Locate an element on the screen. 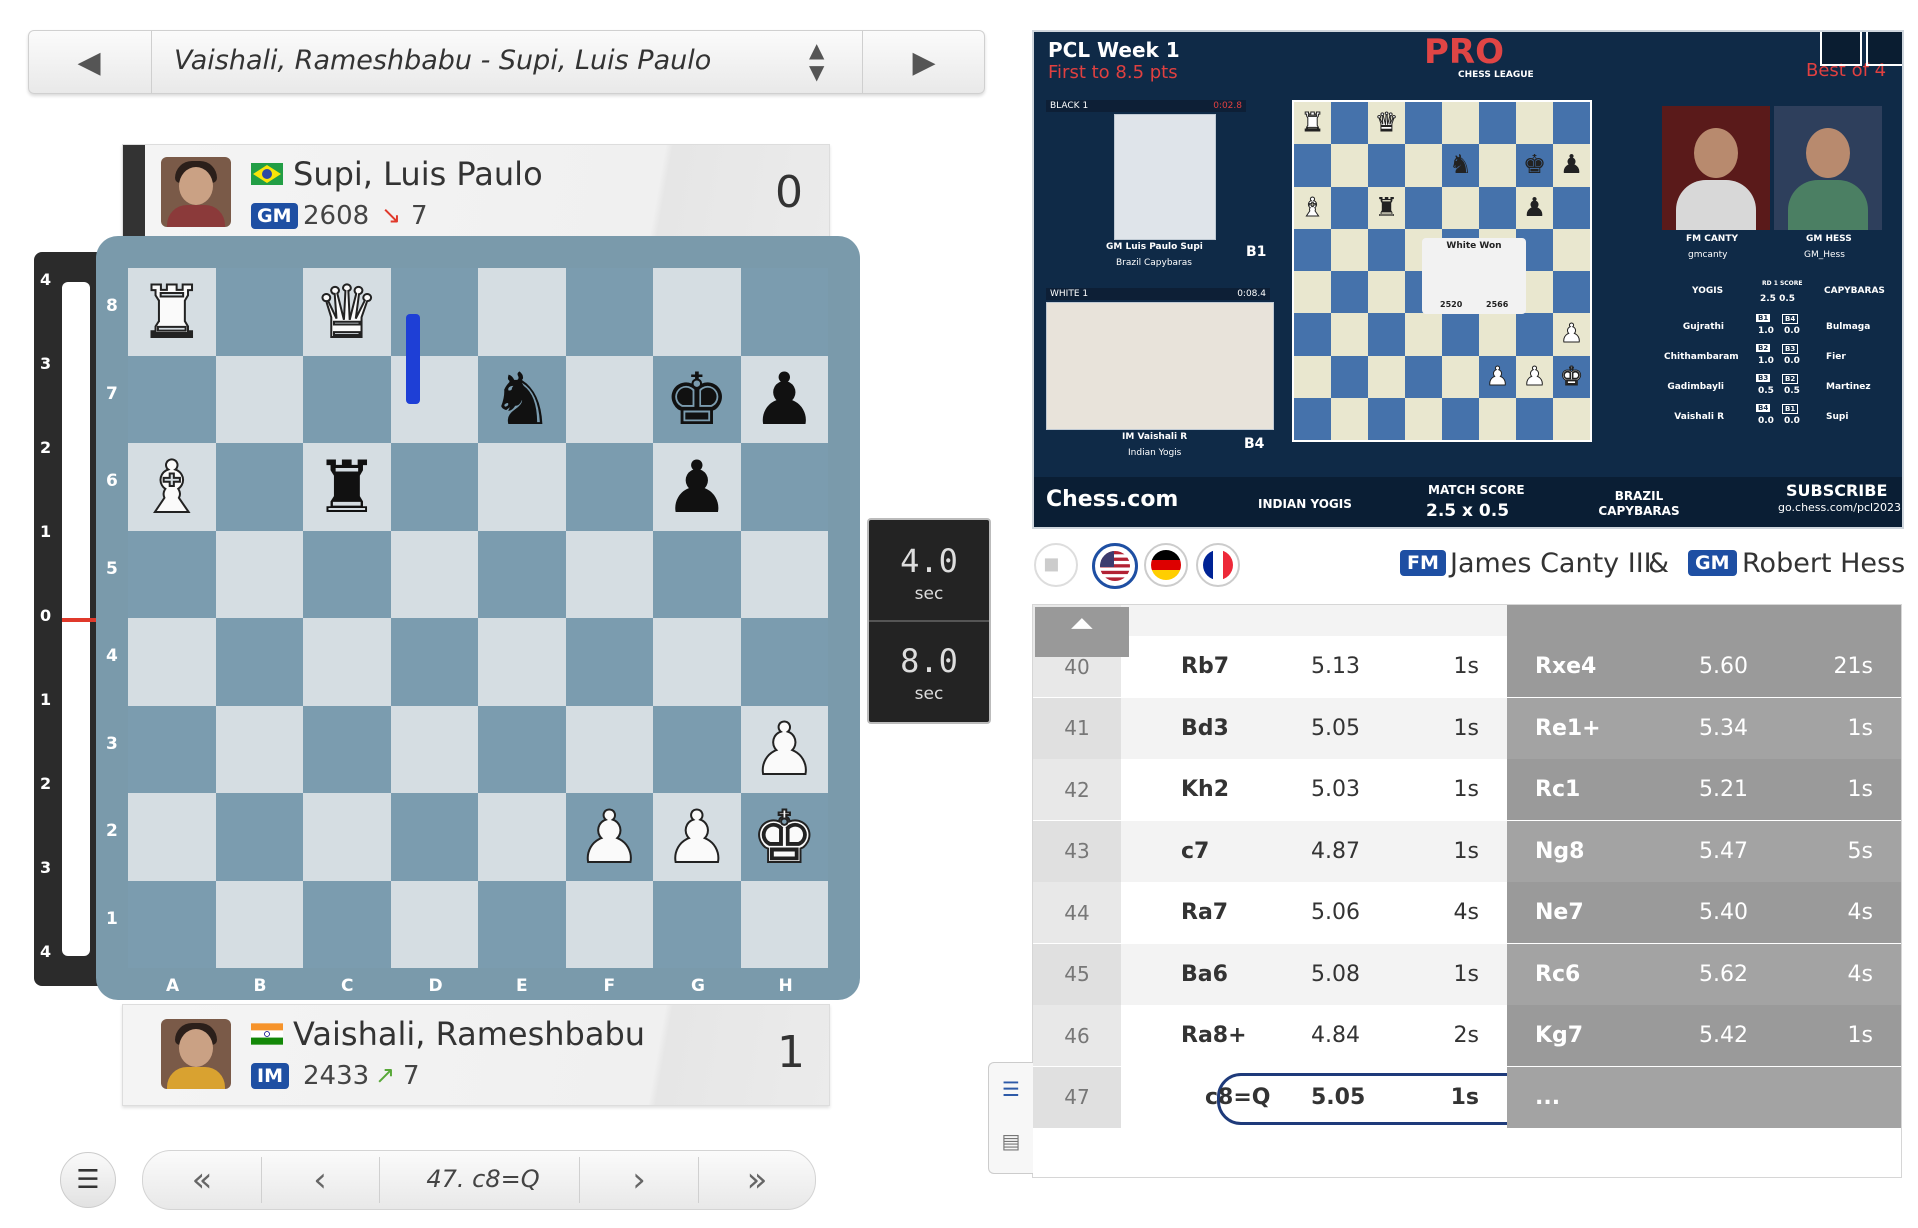  square-e1 is located at coordinates (522, 924).